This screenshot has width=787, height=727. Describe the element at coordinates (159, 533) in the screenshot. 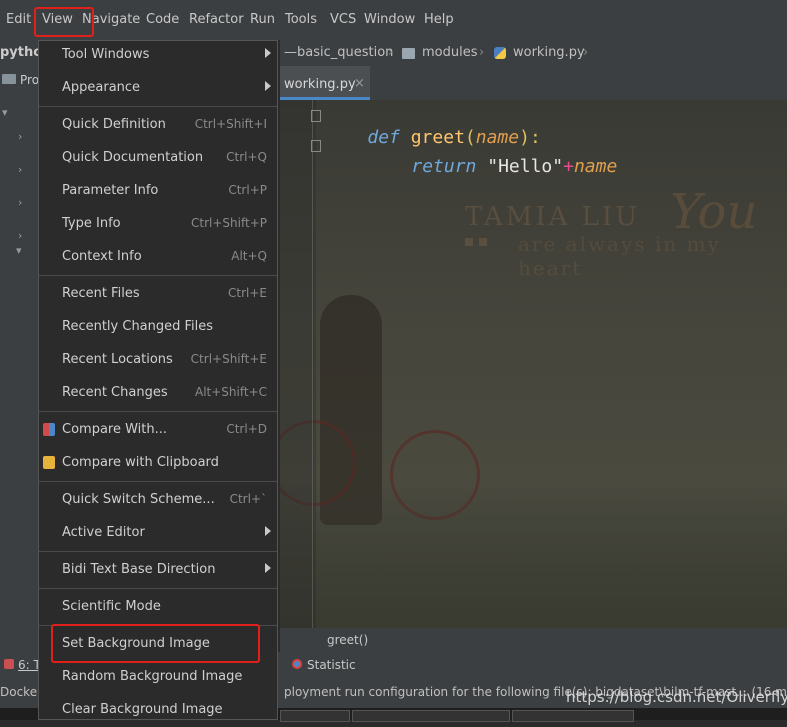

I see `menu-item-active-editor: Active Editor` at that location.